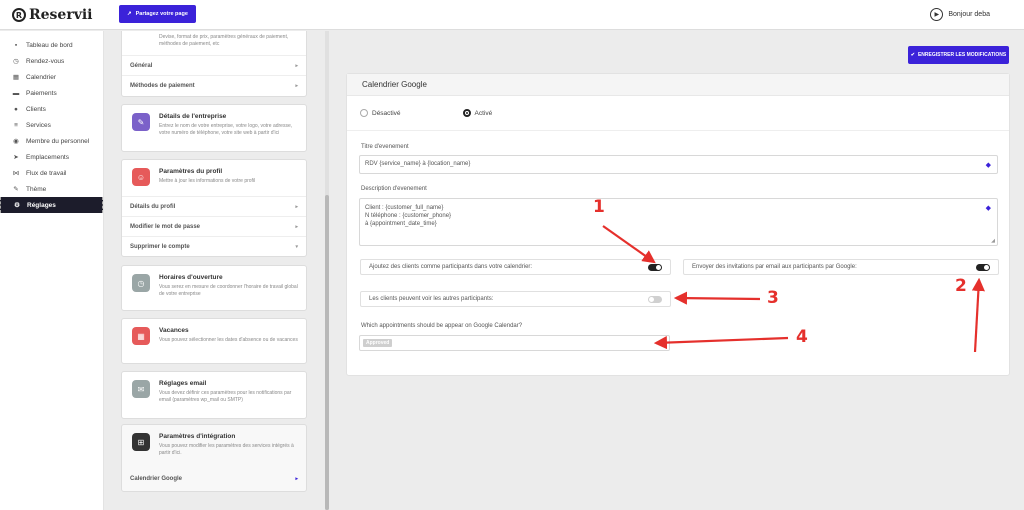 The height and width of the screenshot is (510, 1024). Describe the element at coordinates (599, 207) in the screenshot. I see `annotation-number-1: 1` at that location.